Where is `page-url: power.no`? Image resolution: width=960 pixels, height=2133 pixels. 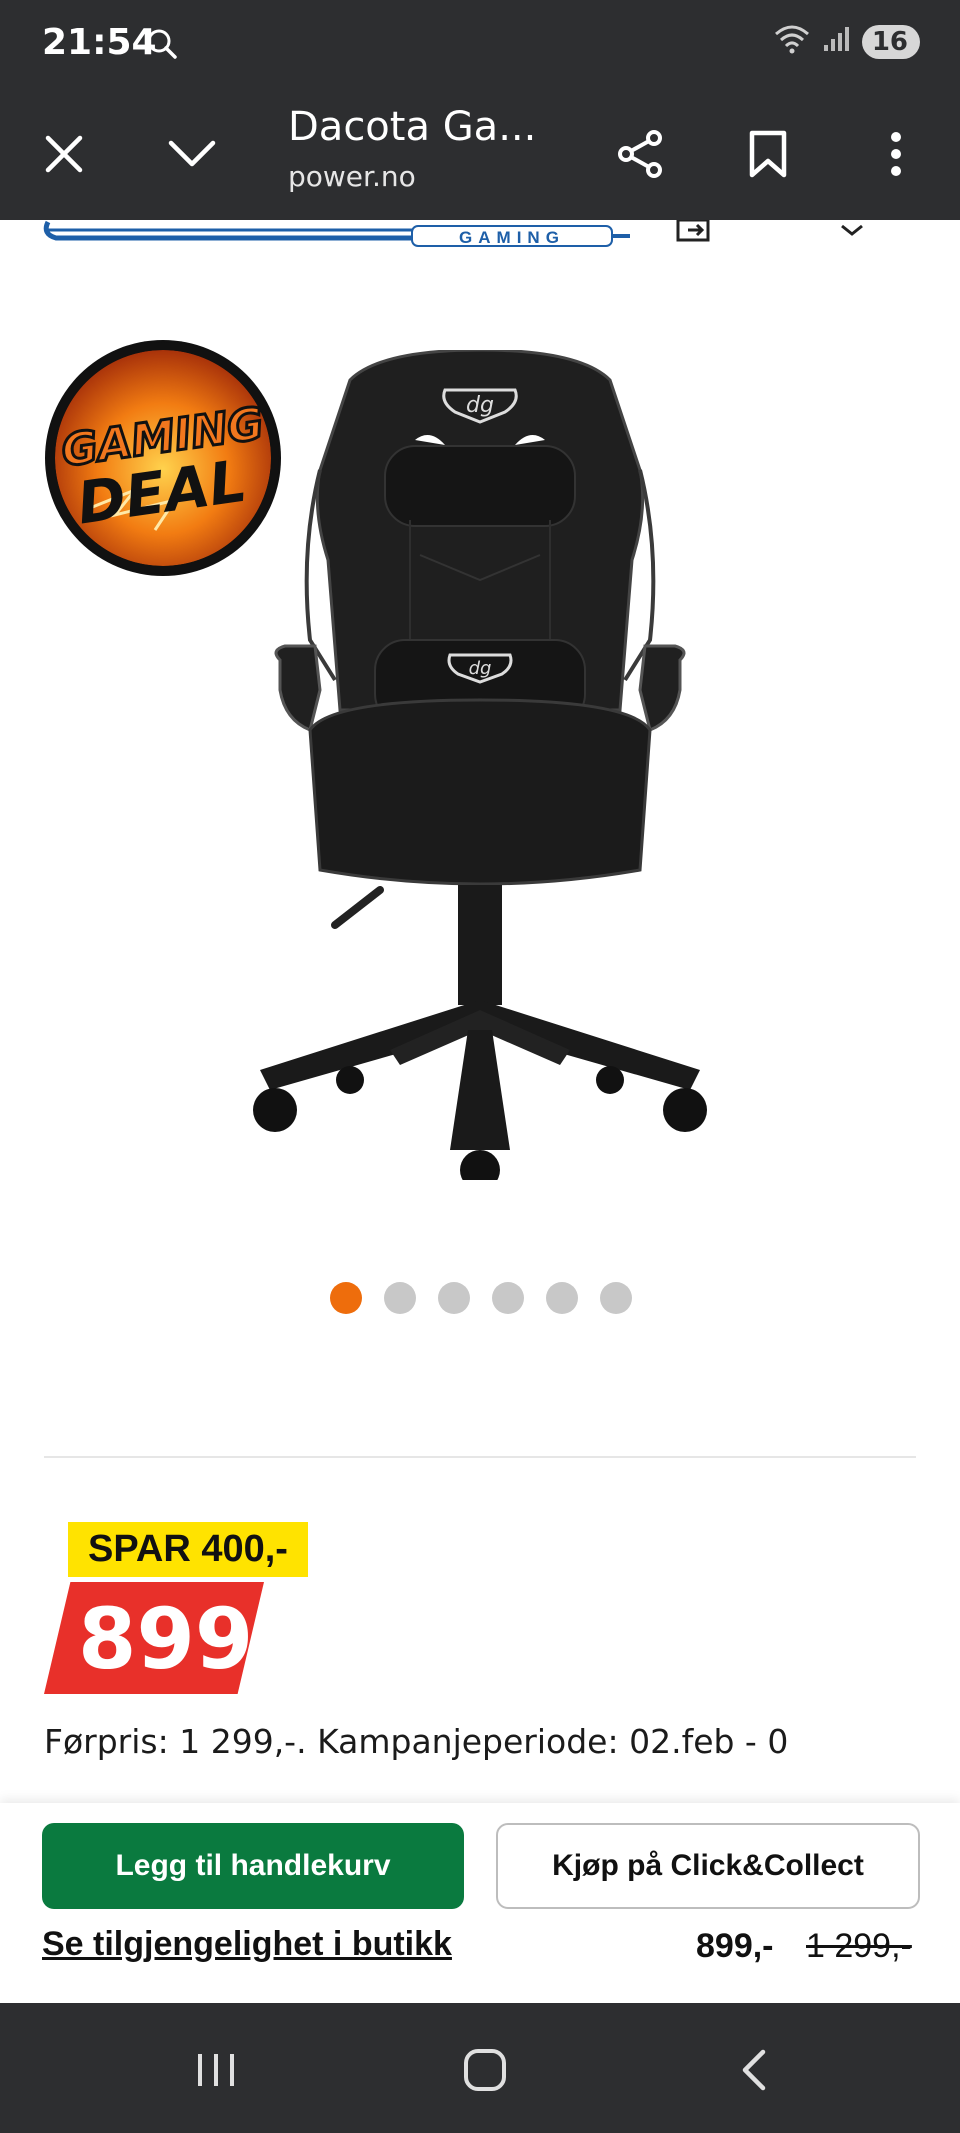
page-url: power.no is located at coordinates (352, 176).